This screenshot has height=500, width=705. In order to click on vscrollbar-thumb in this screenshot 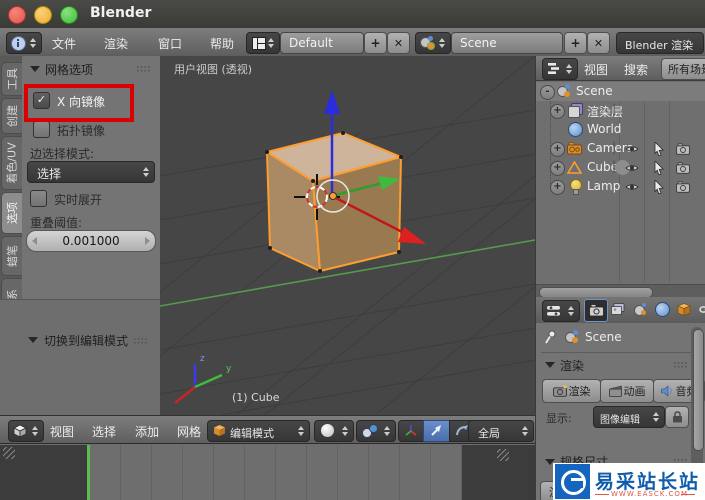, I will do `click(698, 390)`.